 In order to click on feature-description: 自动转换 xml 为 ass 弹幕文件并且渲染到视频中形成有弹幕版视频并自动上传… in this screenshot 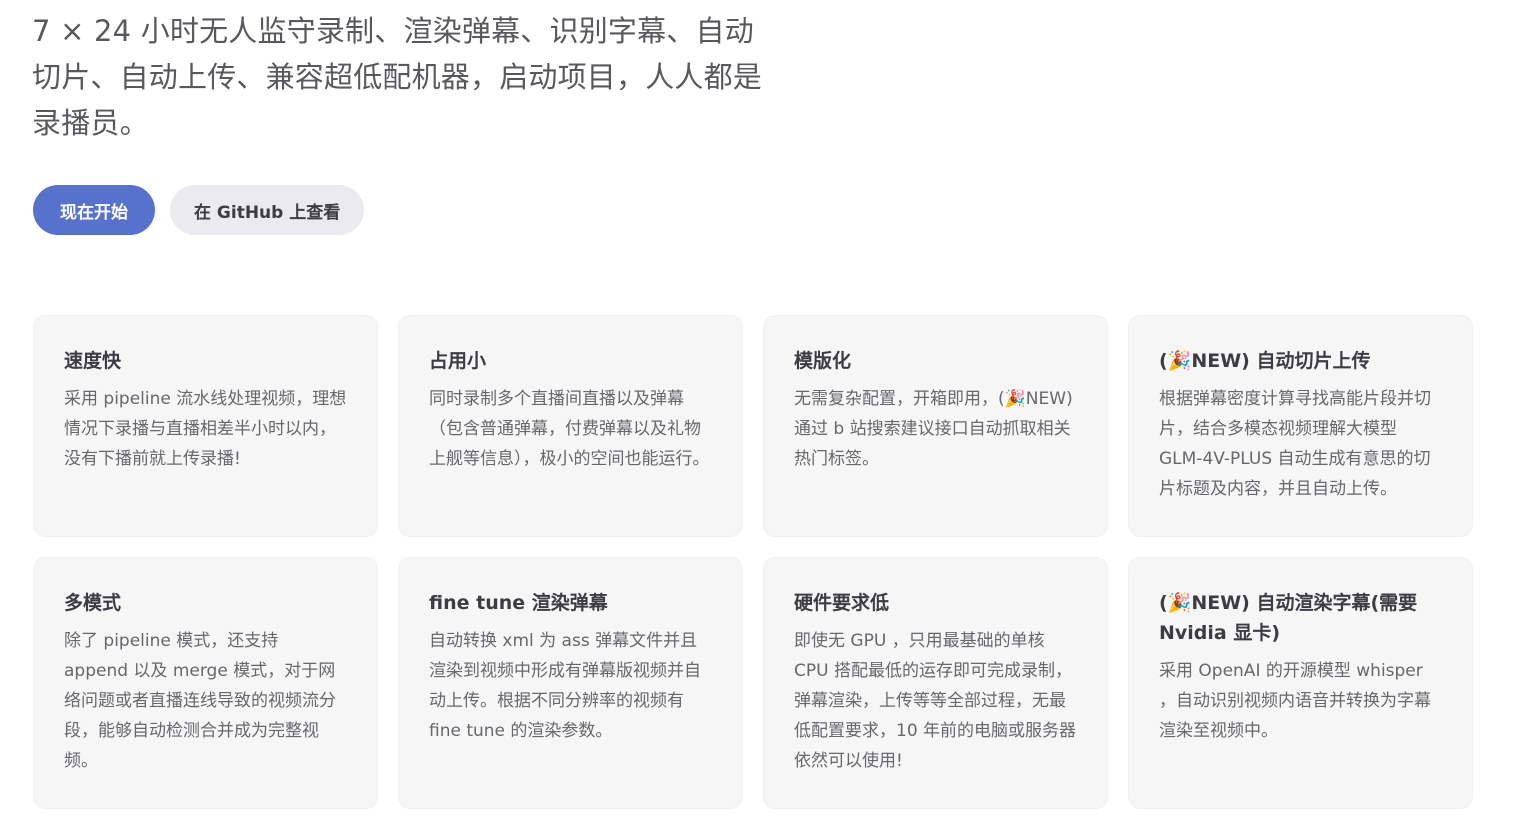, I will do `click(565, 686)`.